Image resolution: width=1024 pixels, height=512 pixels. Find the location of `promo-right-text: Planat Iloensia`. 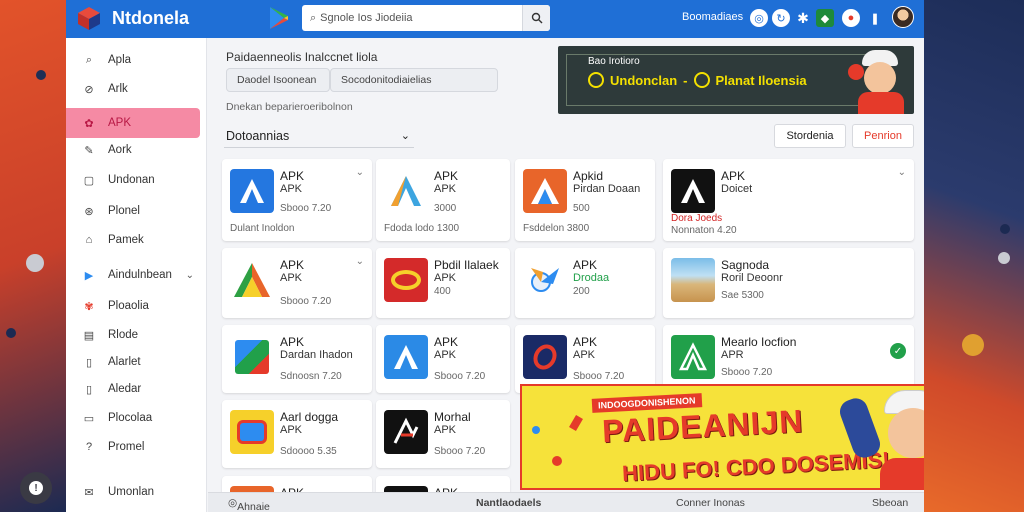

promo-right-text: Planat Iloensia is located at coordinates (761, 80).